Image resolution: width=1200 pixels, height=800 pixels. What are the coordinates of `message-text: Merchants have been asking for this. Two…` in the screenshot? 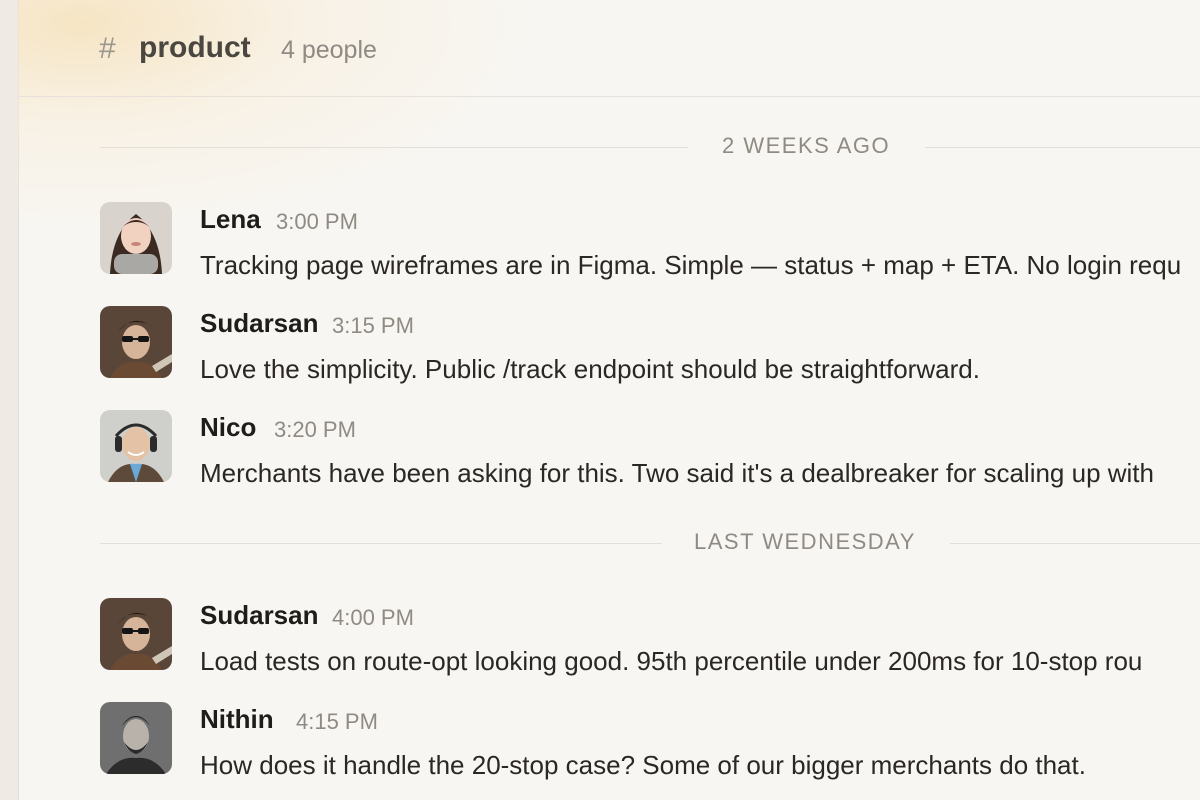 It's located at (677, 473).